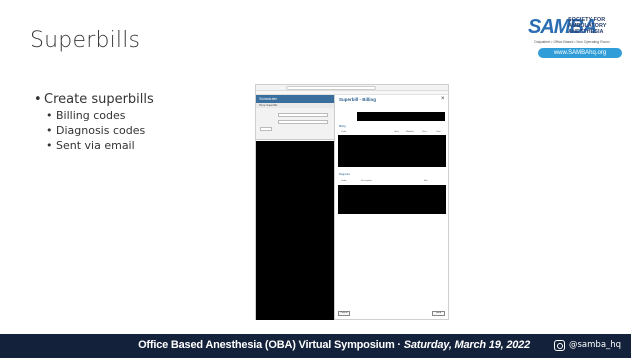  Describe the element at coordinates (580, 53) in the screenshot. I see `logo-url: www.SAMBAhq.org` at that location.